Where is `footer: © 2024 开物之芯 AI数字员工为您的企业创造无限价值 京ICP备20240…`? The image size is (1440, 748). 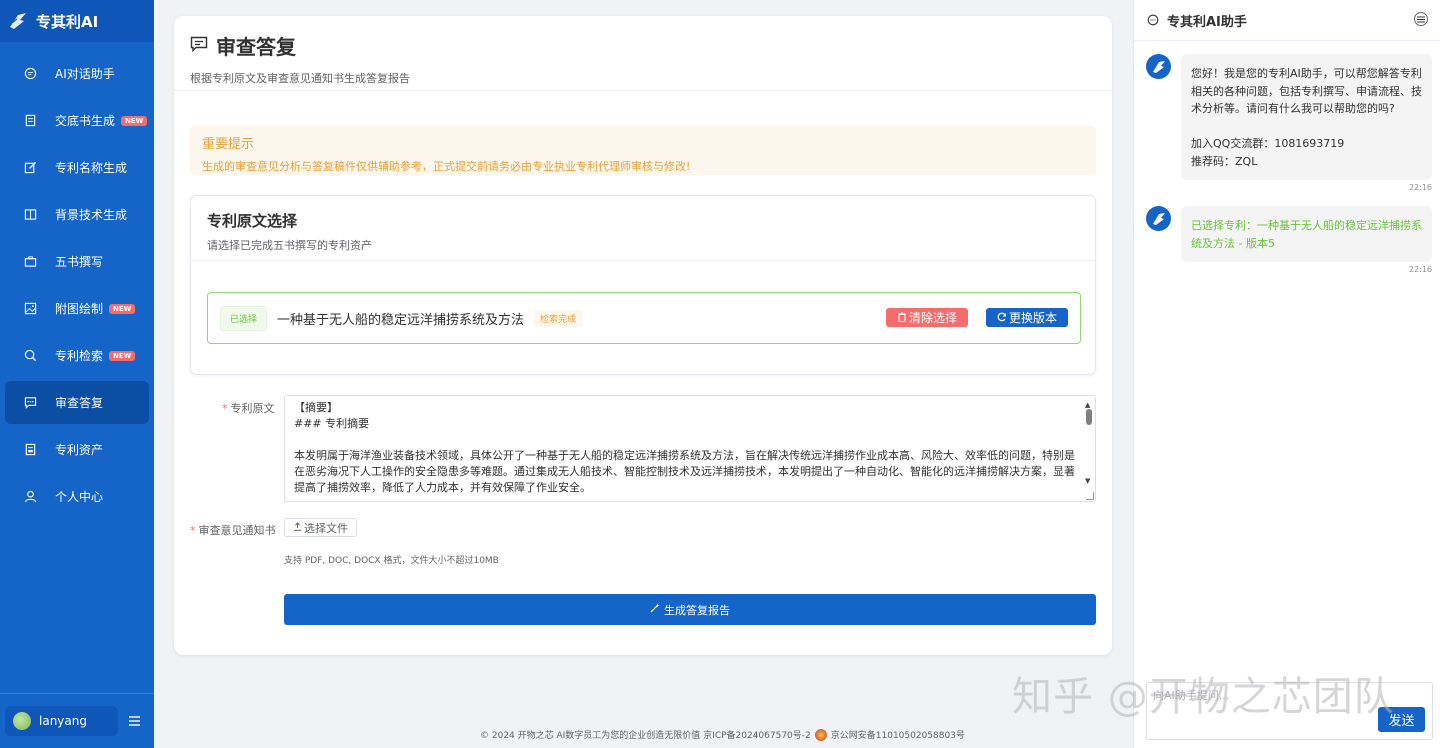
footer: © 2024 开物之芯 AI数字员工为您的企业创造无限价值 京ICP备20240… is located at coordinates (722, 734).